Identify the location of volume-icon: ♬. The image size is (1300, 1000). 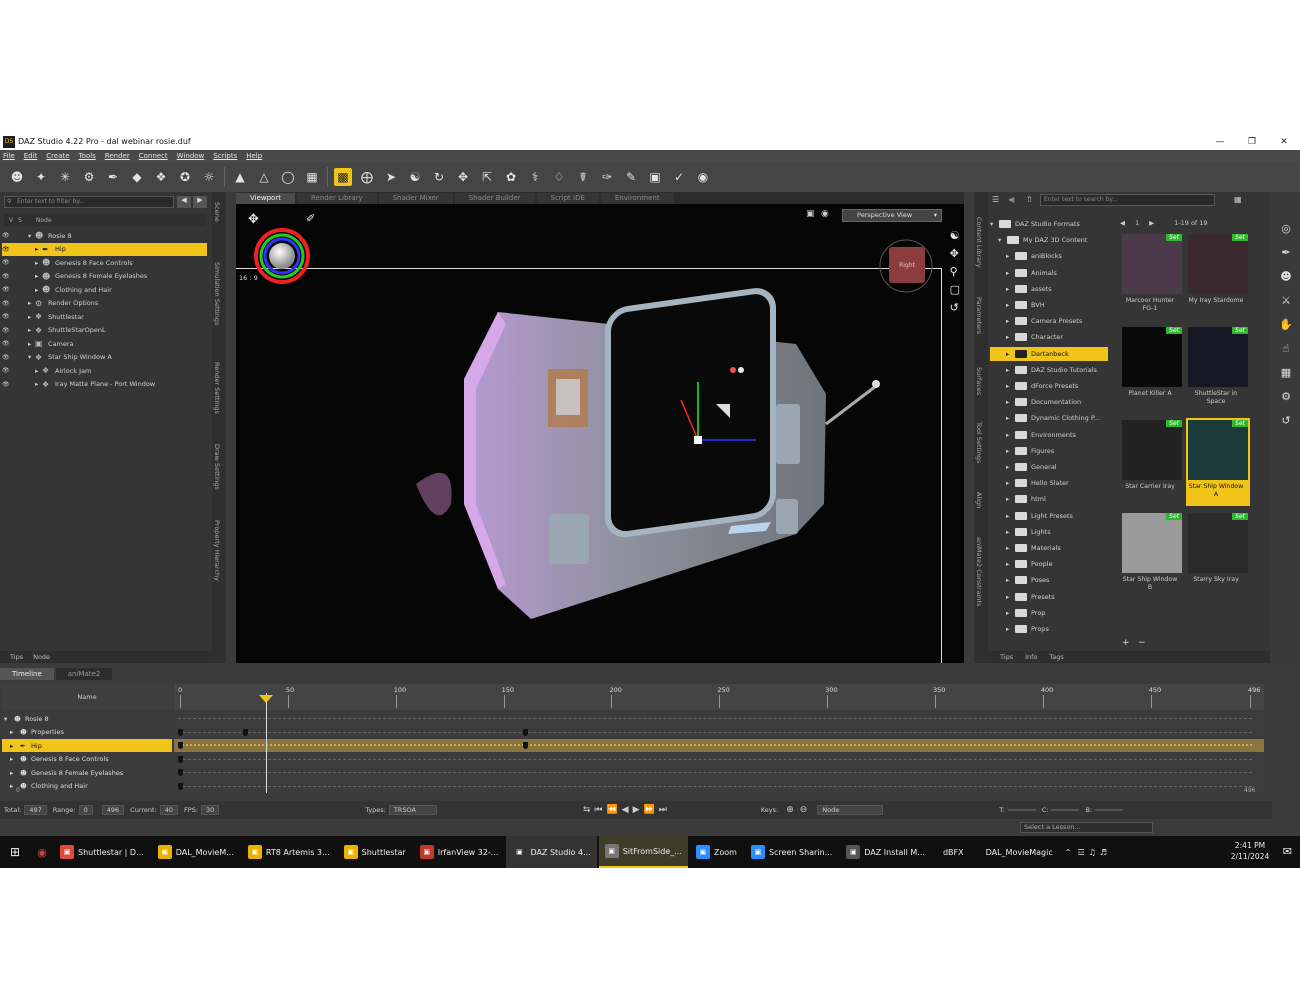
(1103, 852).